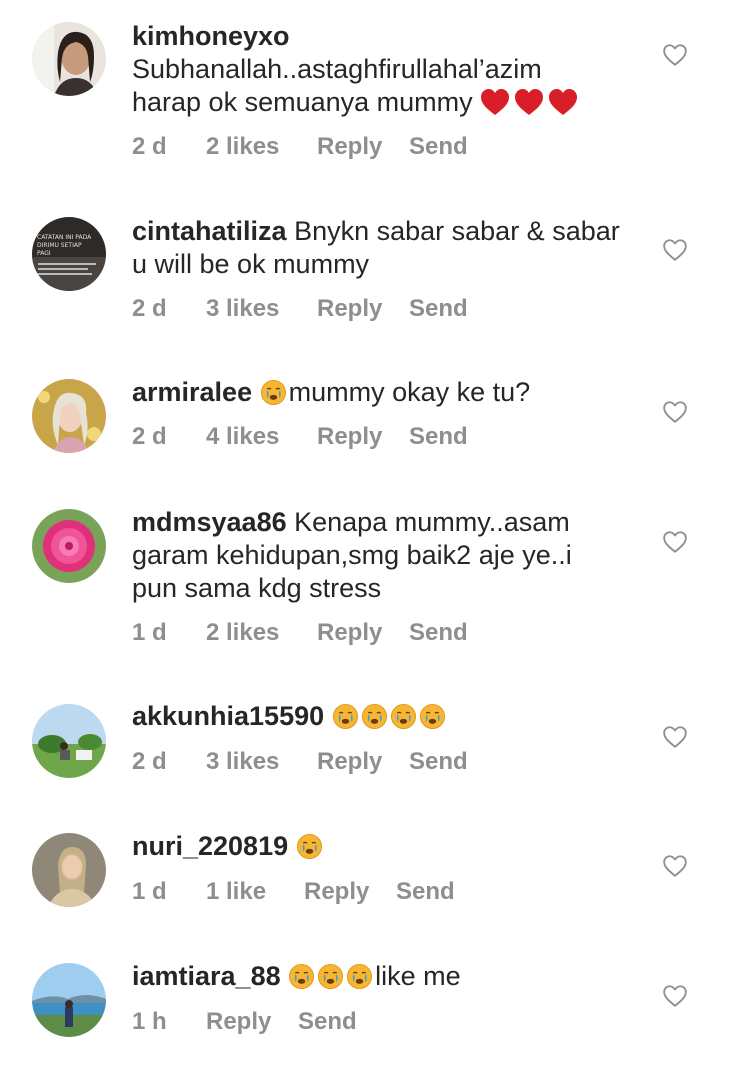  What do you see at coordinates (228, 716) in the screenshot?
I see `comment-username: akkunhia15590` at bounding box center [228, 716].